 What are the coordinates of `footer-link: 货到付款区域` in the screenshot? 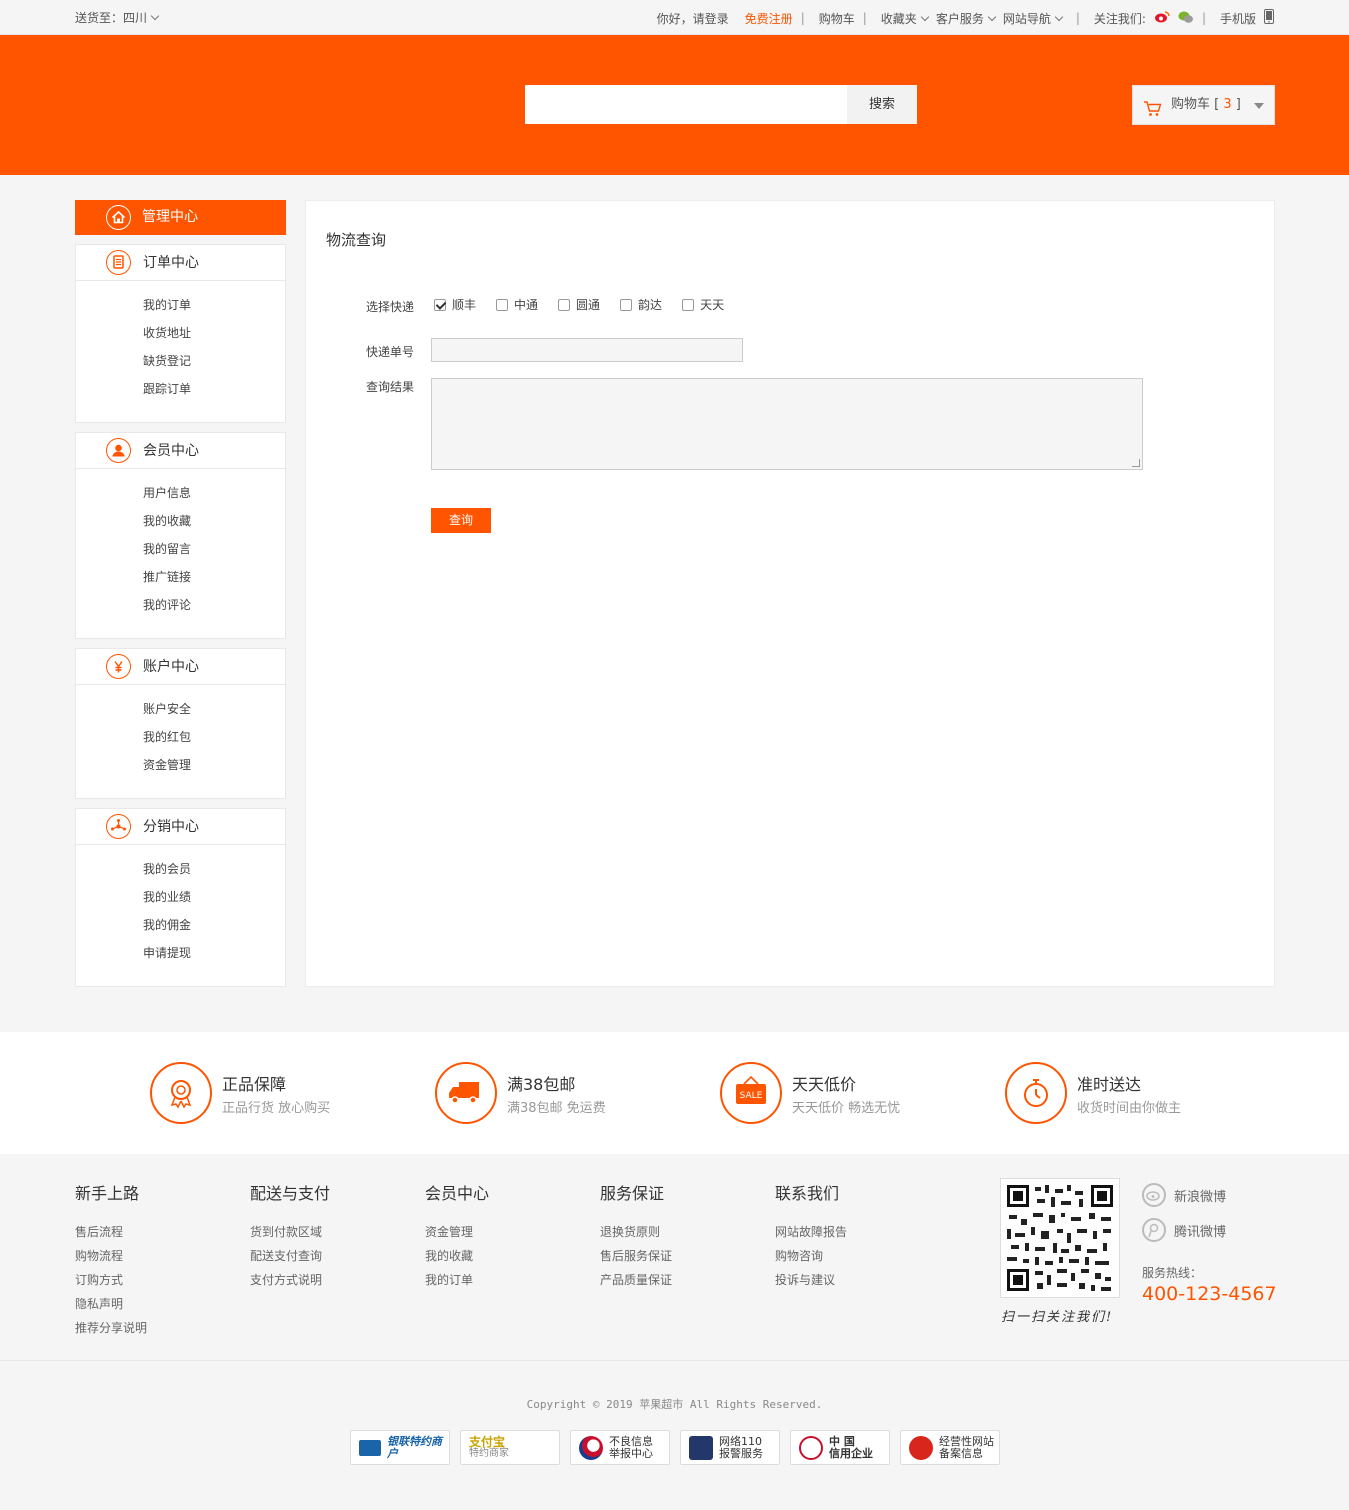 It's located at (290, 1232).